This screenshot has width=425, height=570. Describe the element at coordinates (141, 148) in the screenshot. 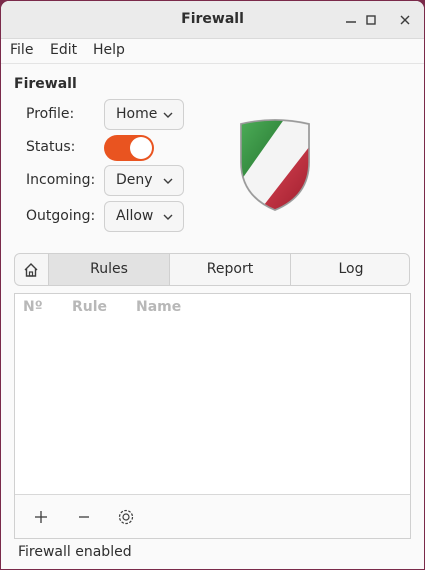

I see `toggle-knob` at that location.